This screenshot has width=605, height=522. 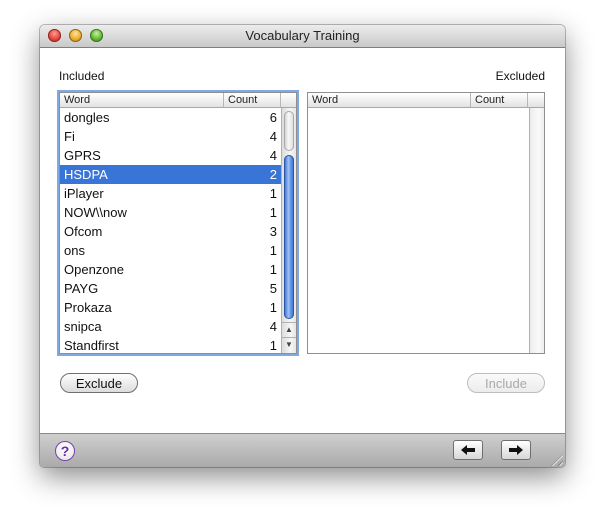 I want to click on scrollbar-track-upper, so click(x=289, y=131).